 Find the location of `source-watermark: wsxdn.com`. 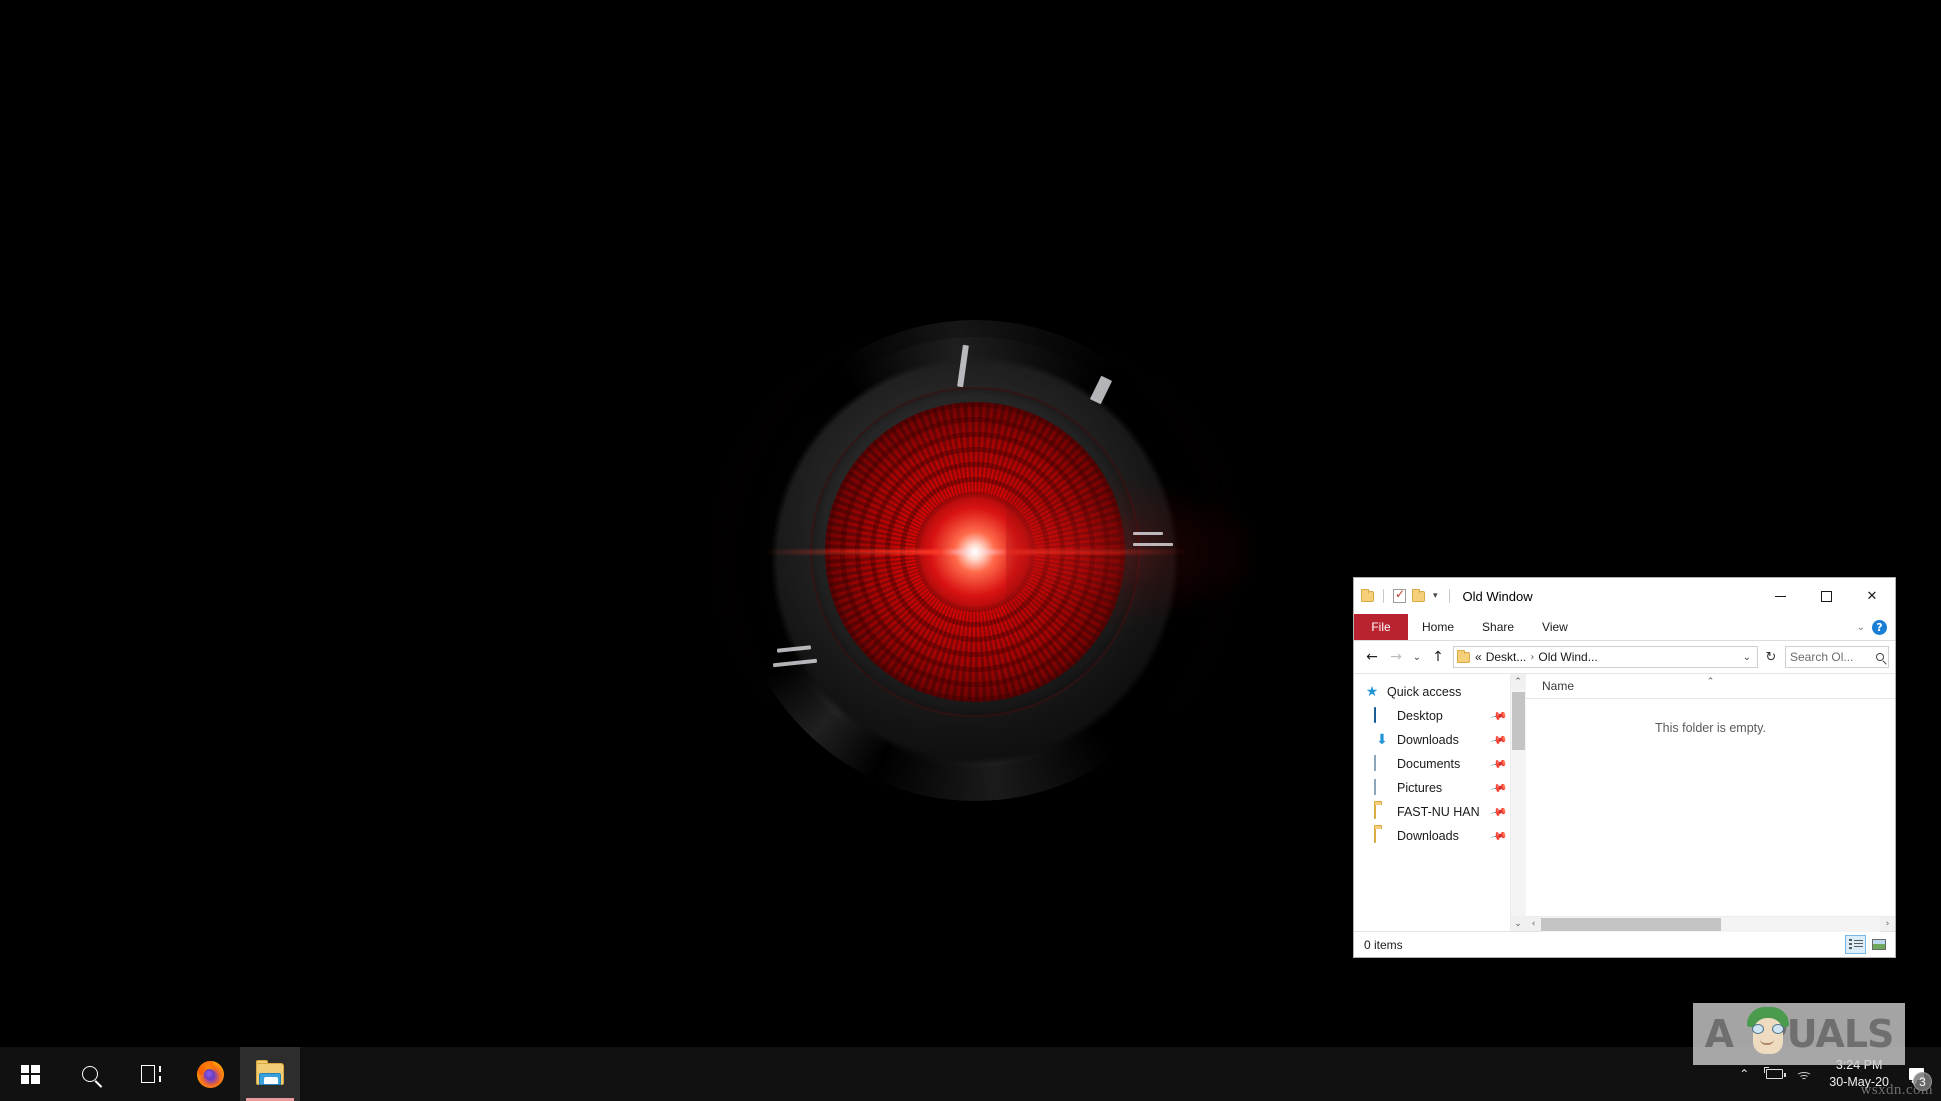

source-watermark: wsxdn.com is located at coordinates (1896, 1090).